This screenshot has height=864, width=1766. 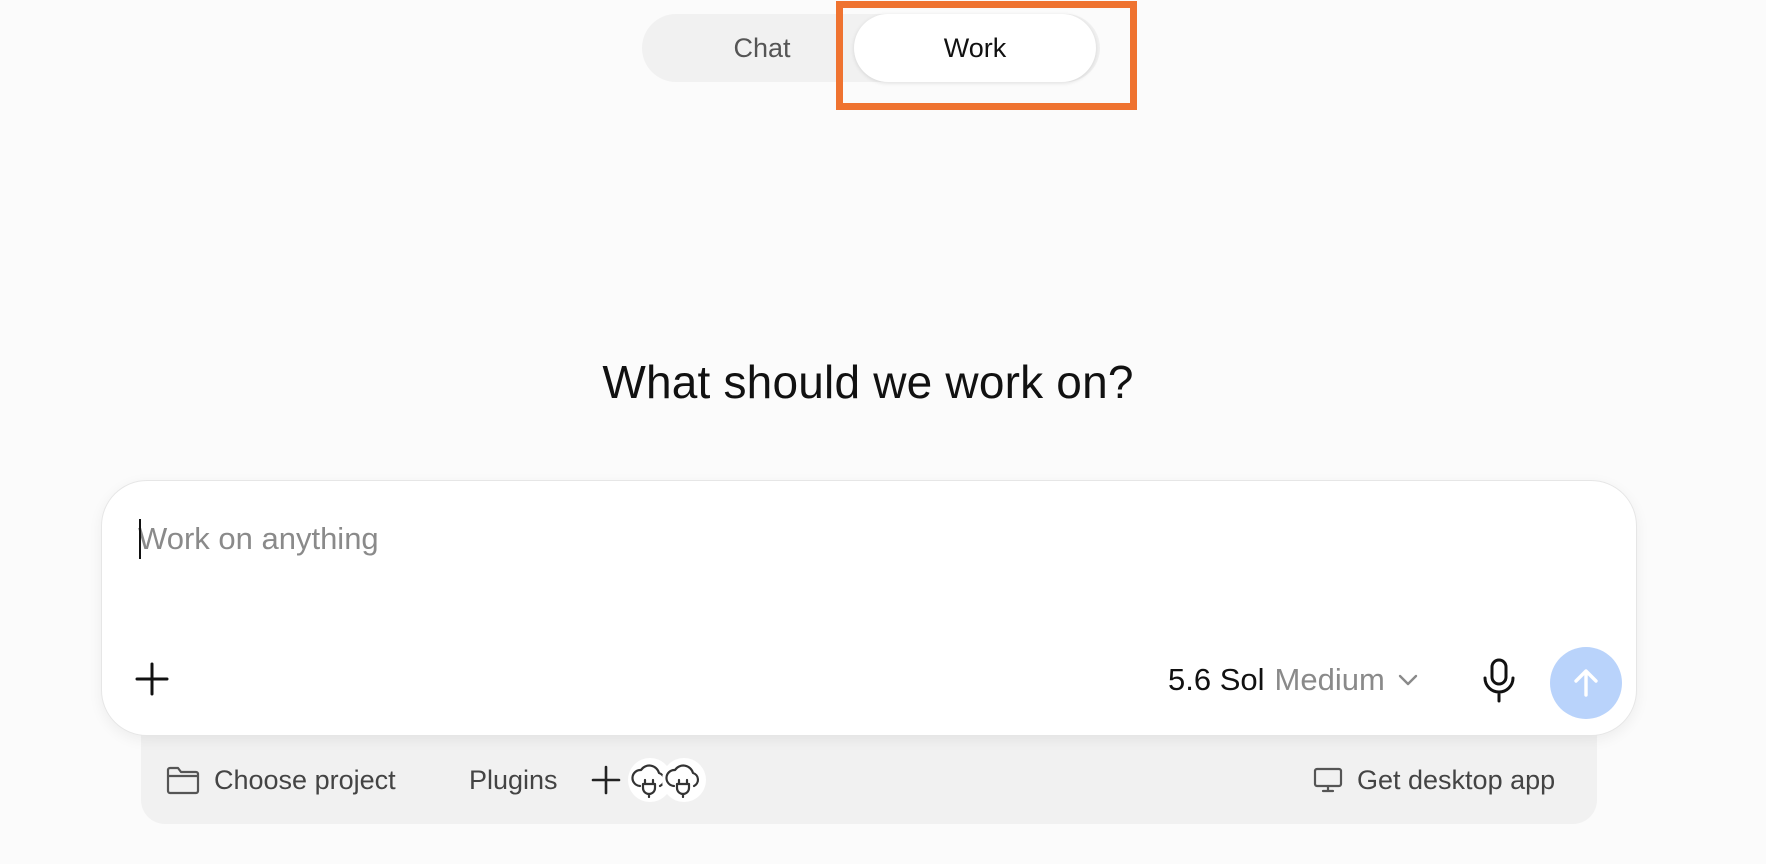 I want to click on choose-project-button: Choose project, so click(x=281, y=780).